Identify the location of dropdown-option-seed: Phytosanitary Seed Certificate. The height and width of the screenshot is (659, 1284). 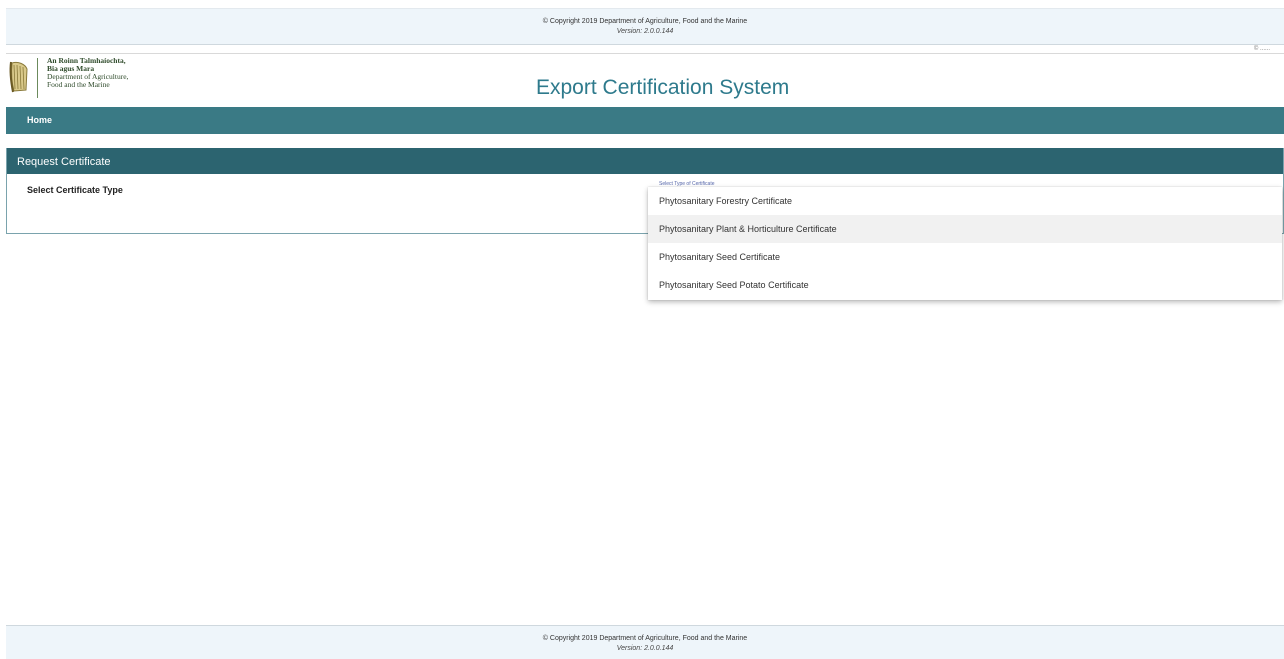
(965, 257).